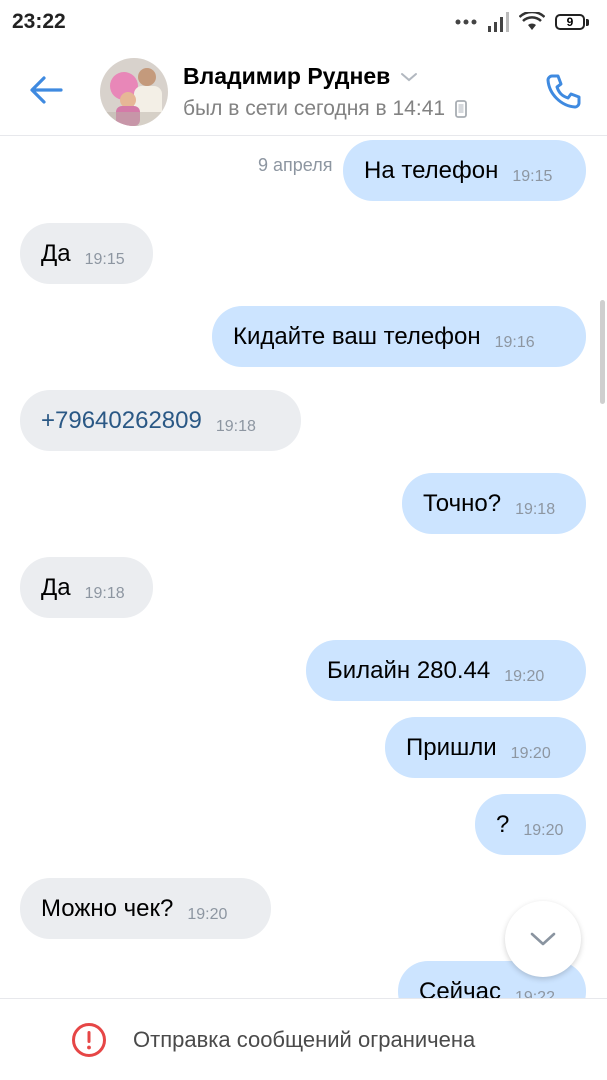  Describe the element at coordinates (39, 21) in the screenshot. I see `status-time: 23:22` at that location.